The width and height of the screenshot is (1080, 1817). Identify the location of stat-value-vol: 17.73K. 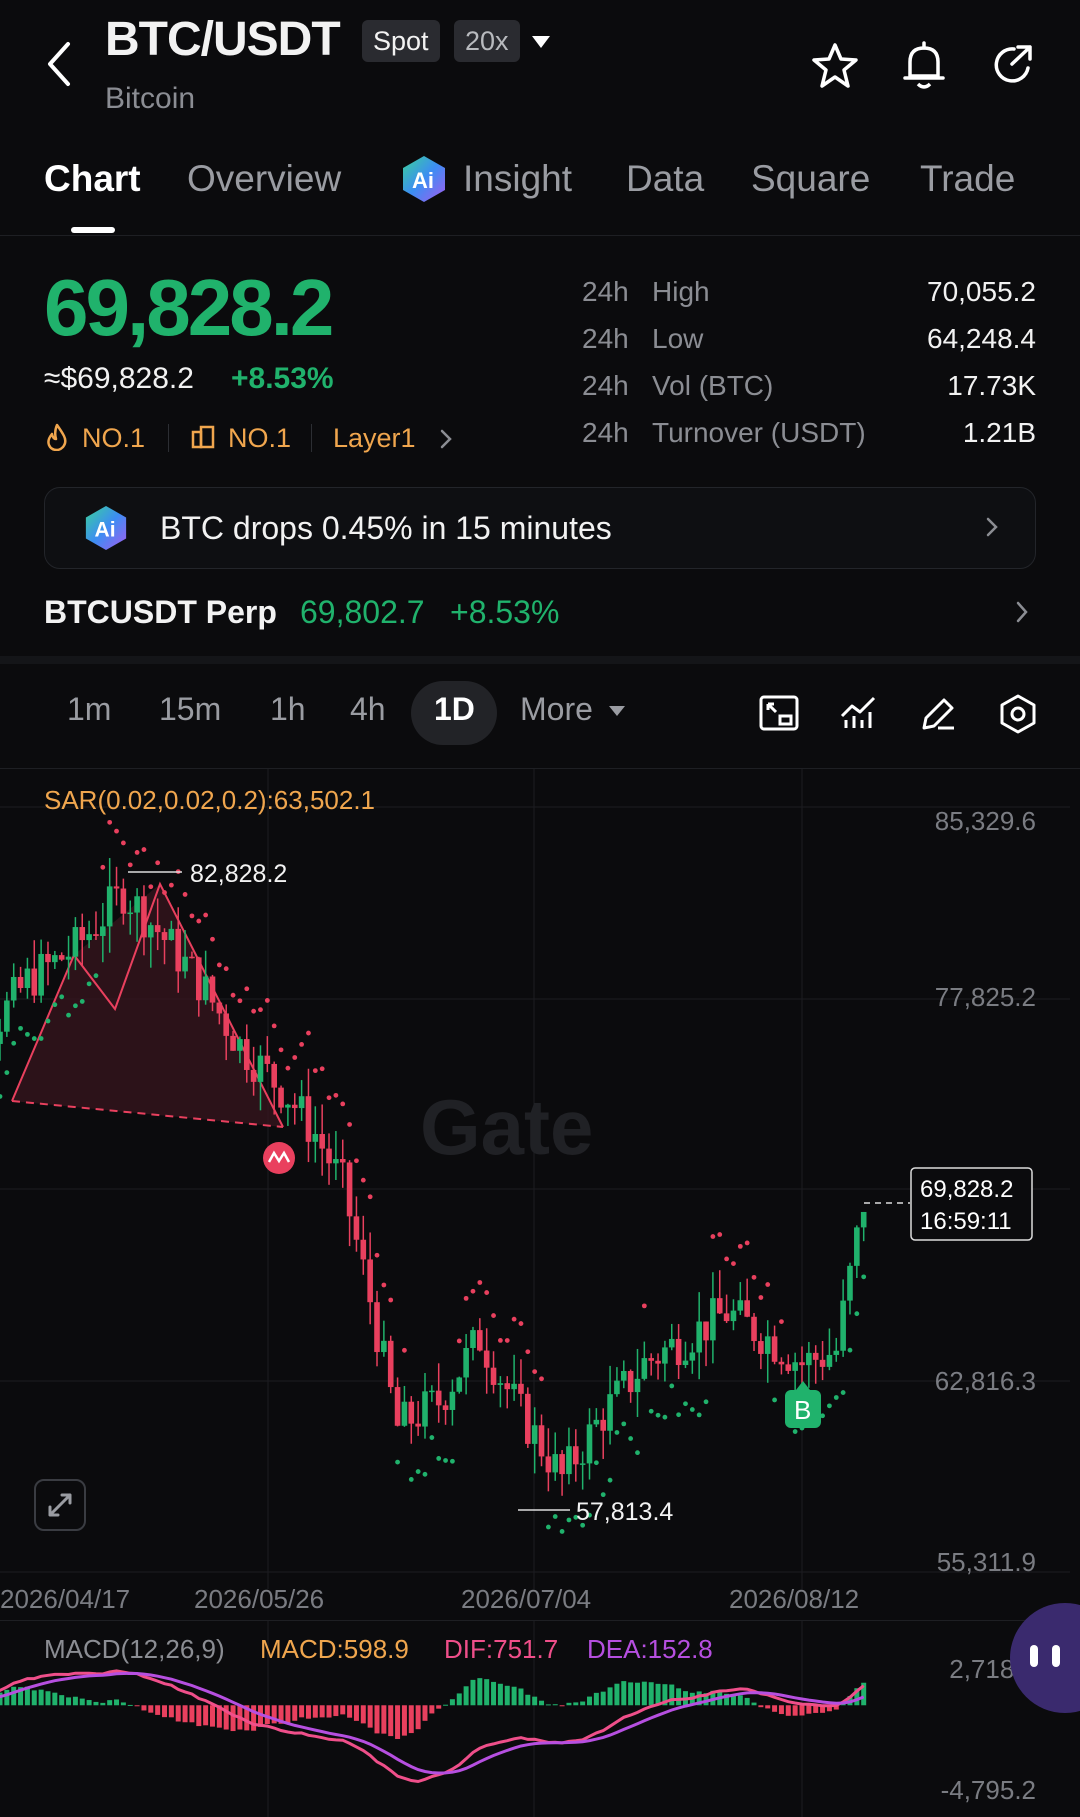
(991, 385).